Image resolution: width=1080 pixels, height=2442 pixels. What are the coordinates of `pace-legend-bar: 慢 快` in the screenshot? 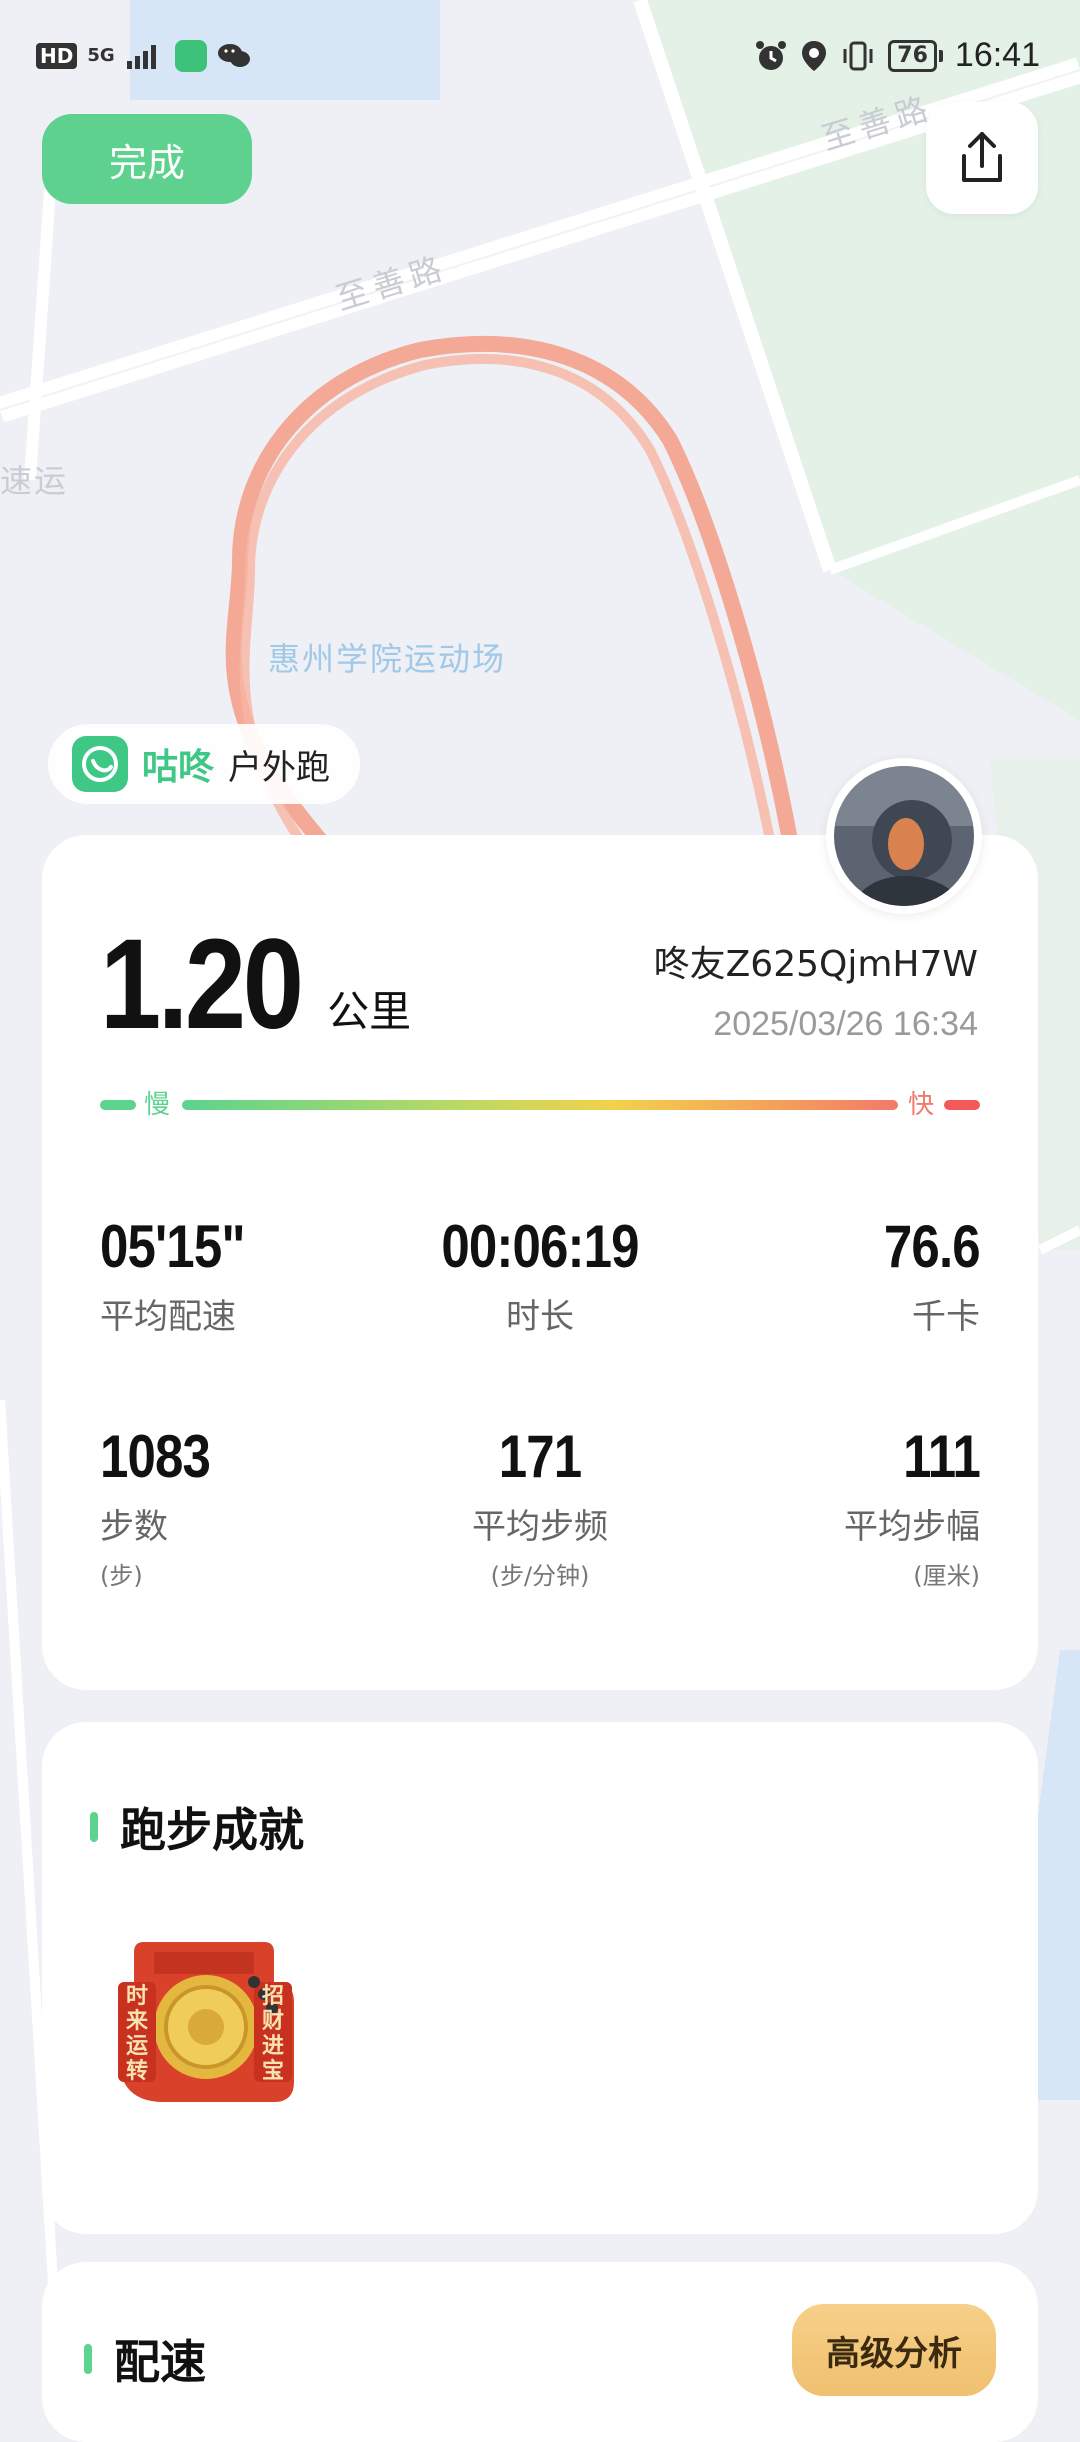 It's located at (540, 1105).